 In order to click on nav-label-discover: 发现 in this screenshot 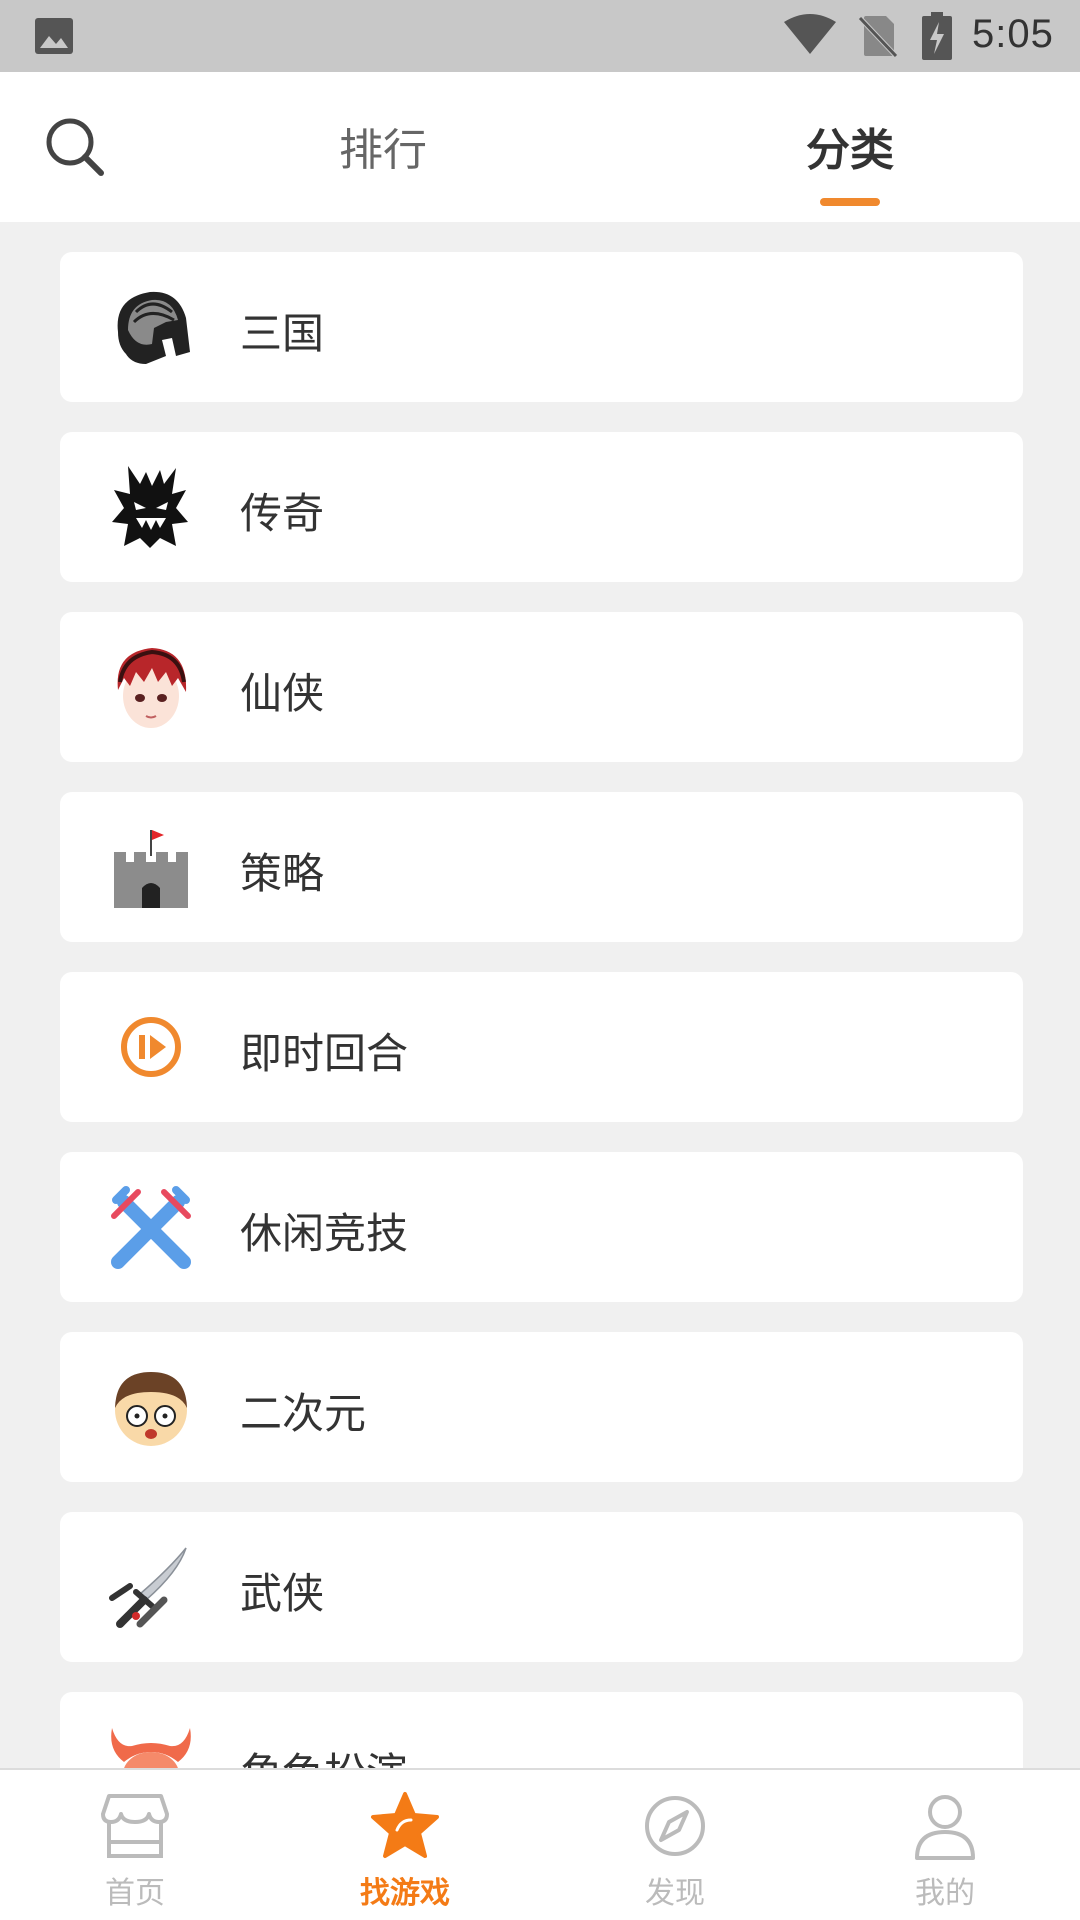, I will do `click(675, 1893)`.